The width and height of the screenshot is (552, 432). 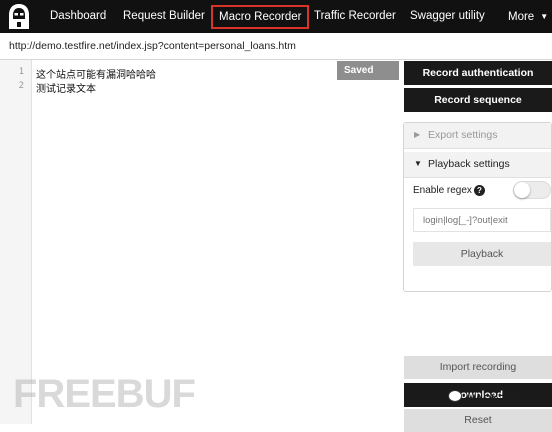 What do you see at coordinates (478, 367) in the screenshot?
I see `import-recording-button: Import recording` at bounding box center [478, 367].